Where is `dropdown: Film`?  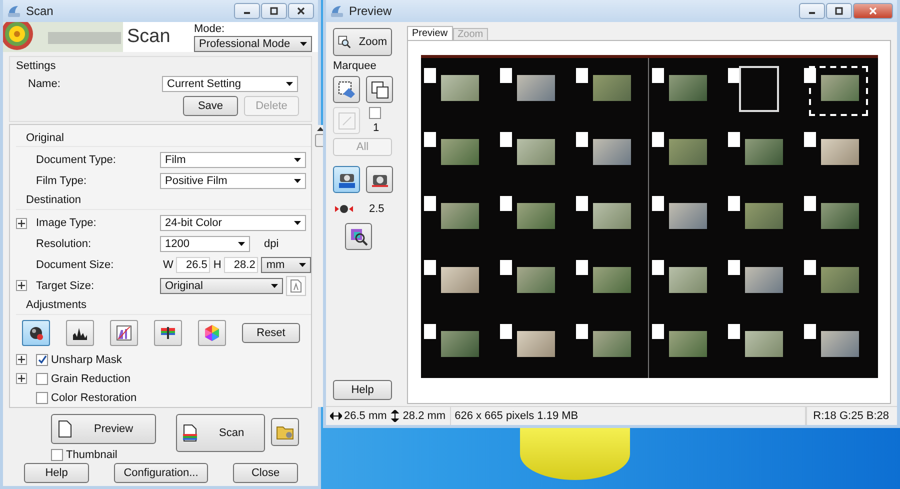
dropdown: Film is located at coordinates (233, 160).